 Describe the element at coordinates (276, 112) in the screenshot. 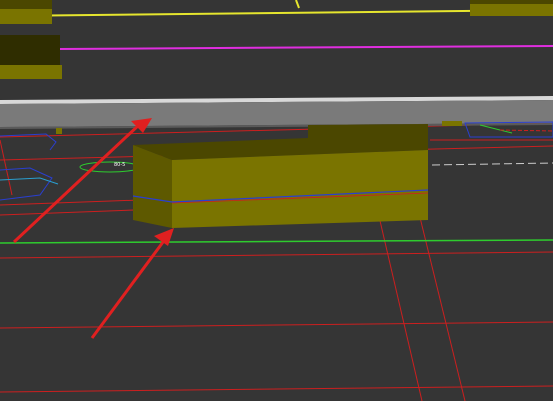

I see `barrier-wall` at that location.